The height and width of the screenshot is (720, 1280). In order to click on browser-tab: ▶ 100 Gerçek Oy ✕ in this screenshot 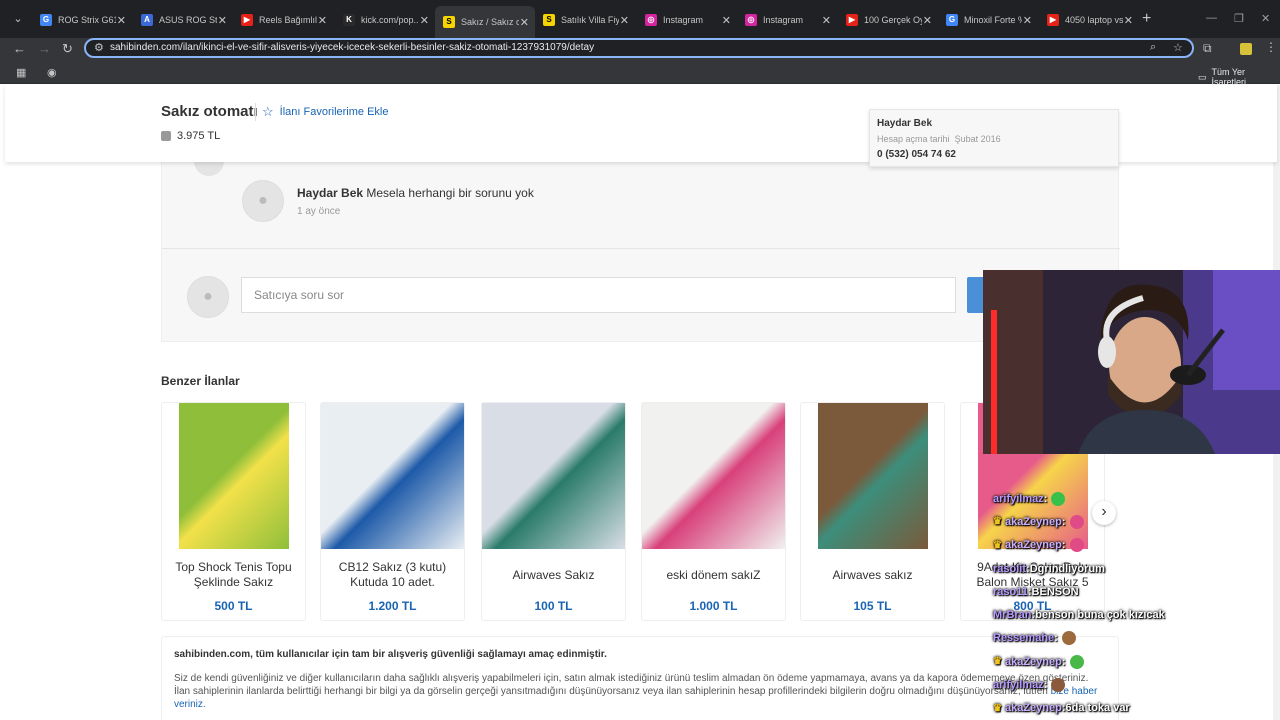, I will do `click(888, 20)`.